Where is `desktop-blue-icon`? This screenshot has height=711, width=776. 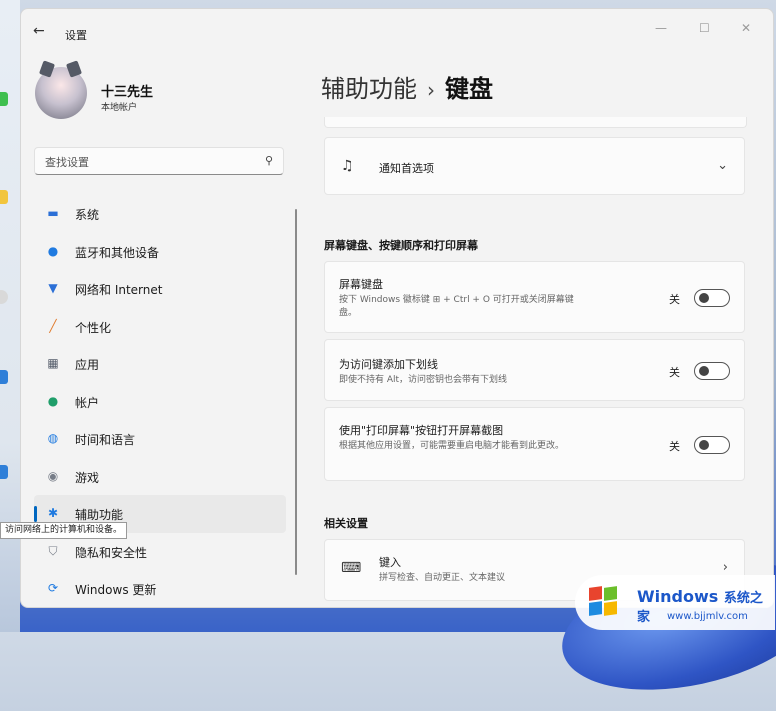
desktop-blue-icon is located at coordinates (4, 377).